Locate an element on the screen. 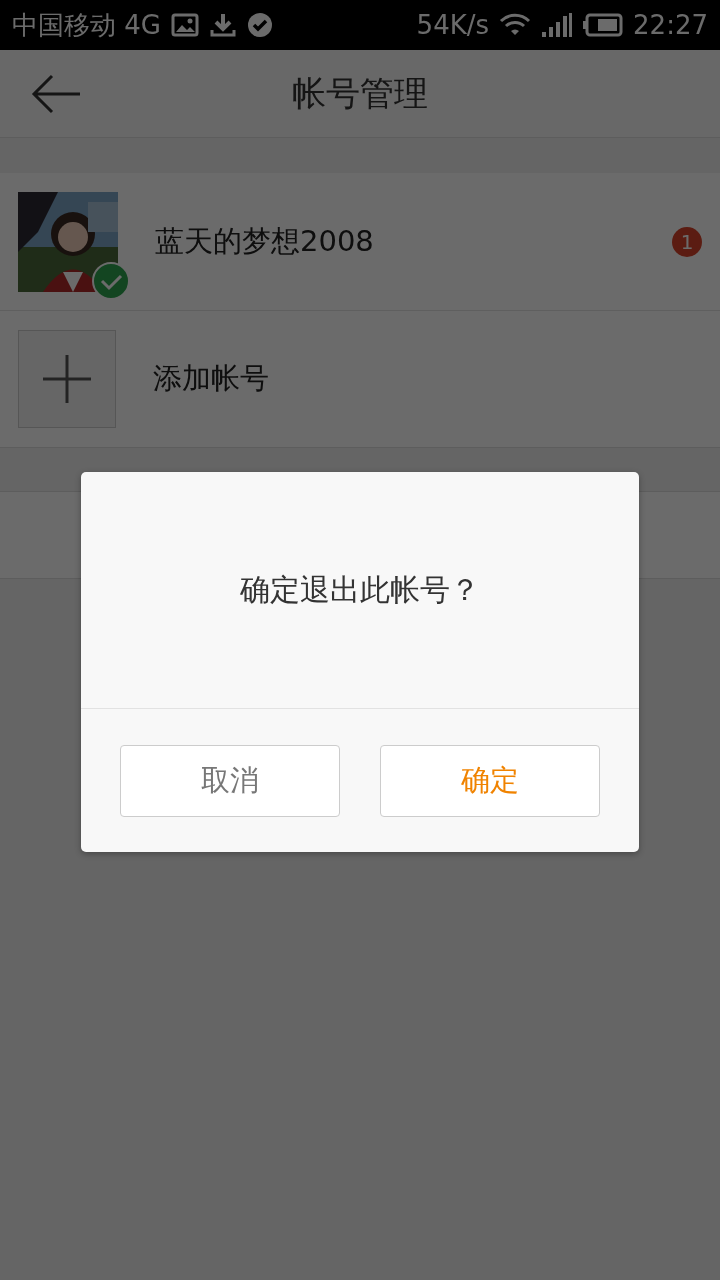 The height and width of the screenshot is (1280, 720). confirm-button: 确定 is located at coordinates (490, 781).